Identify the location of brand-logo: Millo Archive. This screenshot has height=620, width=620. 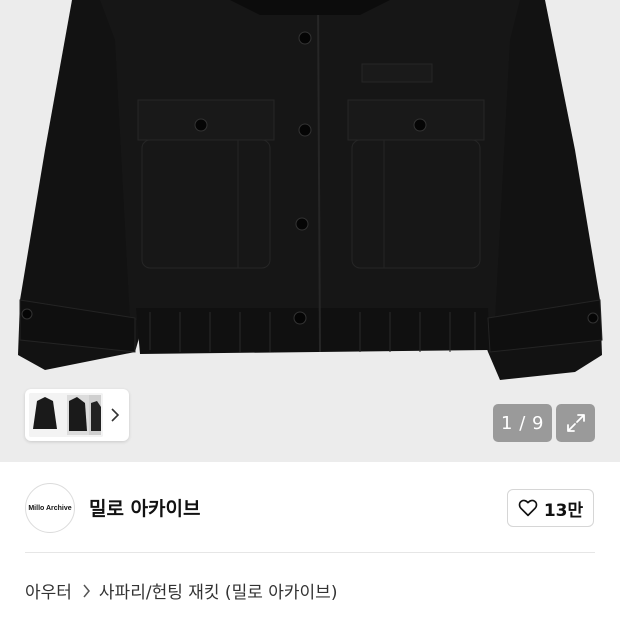
(50, 508).